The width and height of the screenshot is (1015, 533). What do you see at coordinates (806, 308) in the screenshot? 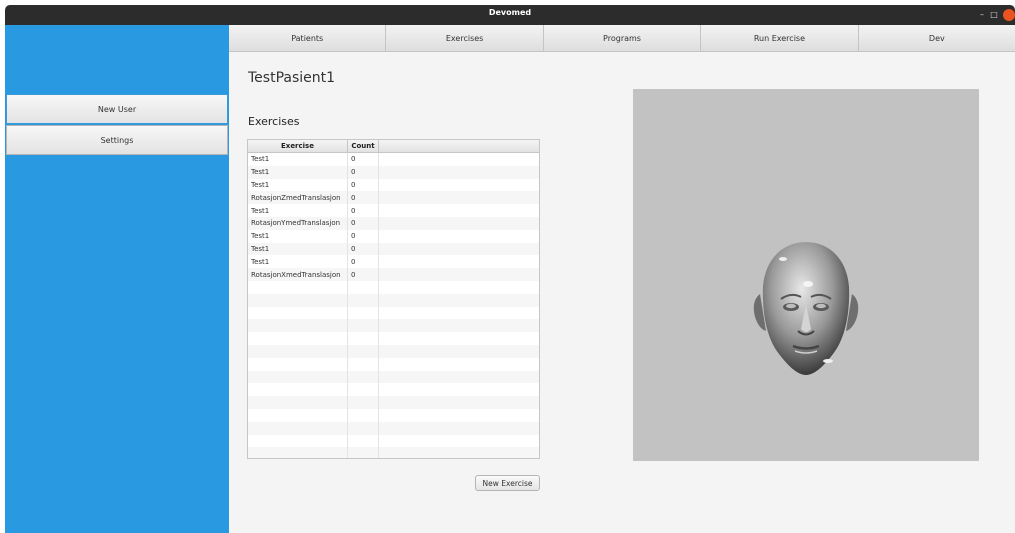
I see `head-model-icon` at bounding box center [806, 308].